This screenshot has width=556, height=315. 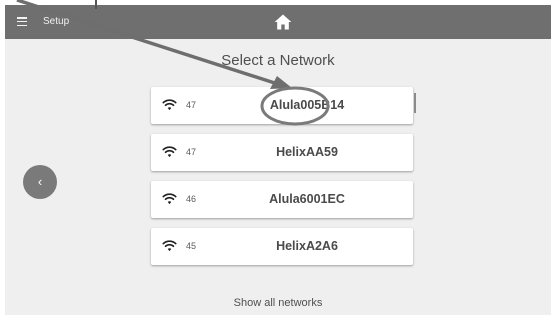 I want to click on chevron-left-icon: ‹, so click(x=40, y=181).